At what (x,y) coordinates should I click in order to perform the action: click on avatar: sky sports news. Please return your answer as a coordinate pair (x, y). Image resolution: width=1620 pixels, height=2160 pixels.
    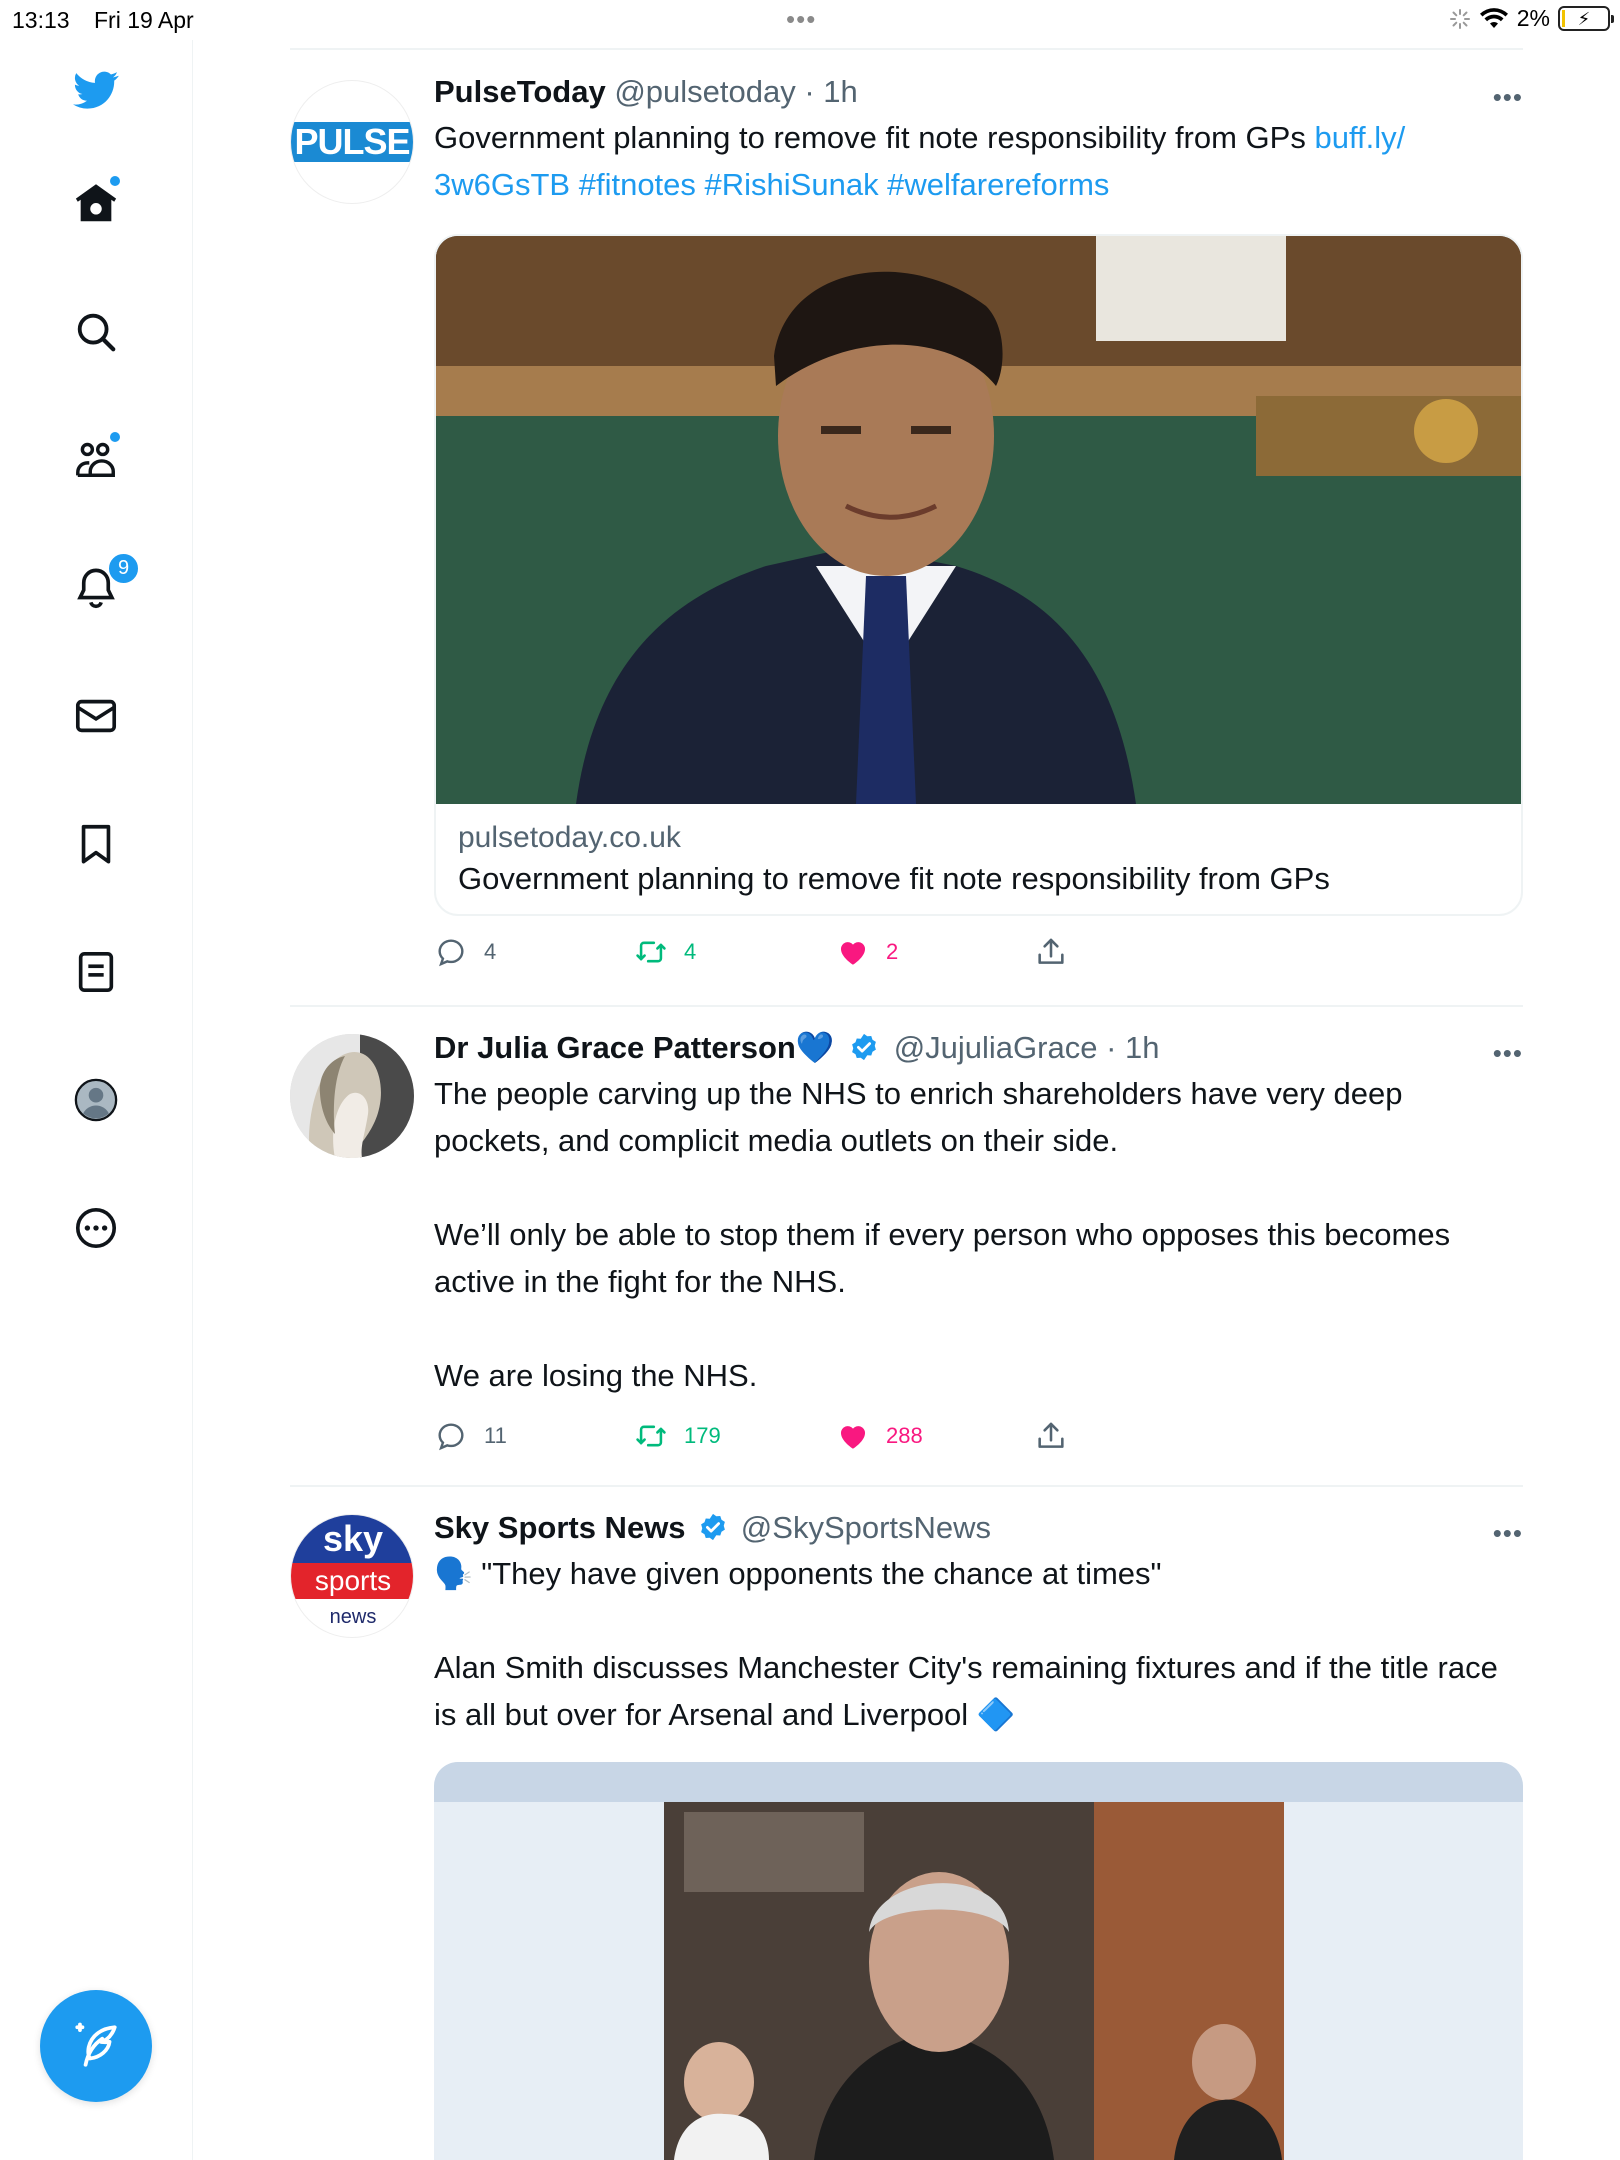
    Looking at the image, I should click on (352, 1576).